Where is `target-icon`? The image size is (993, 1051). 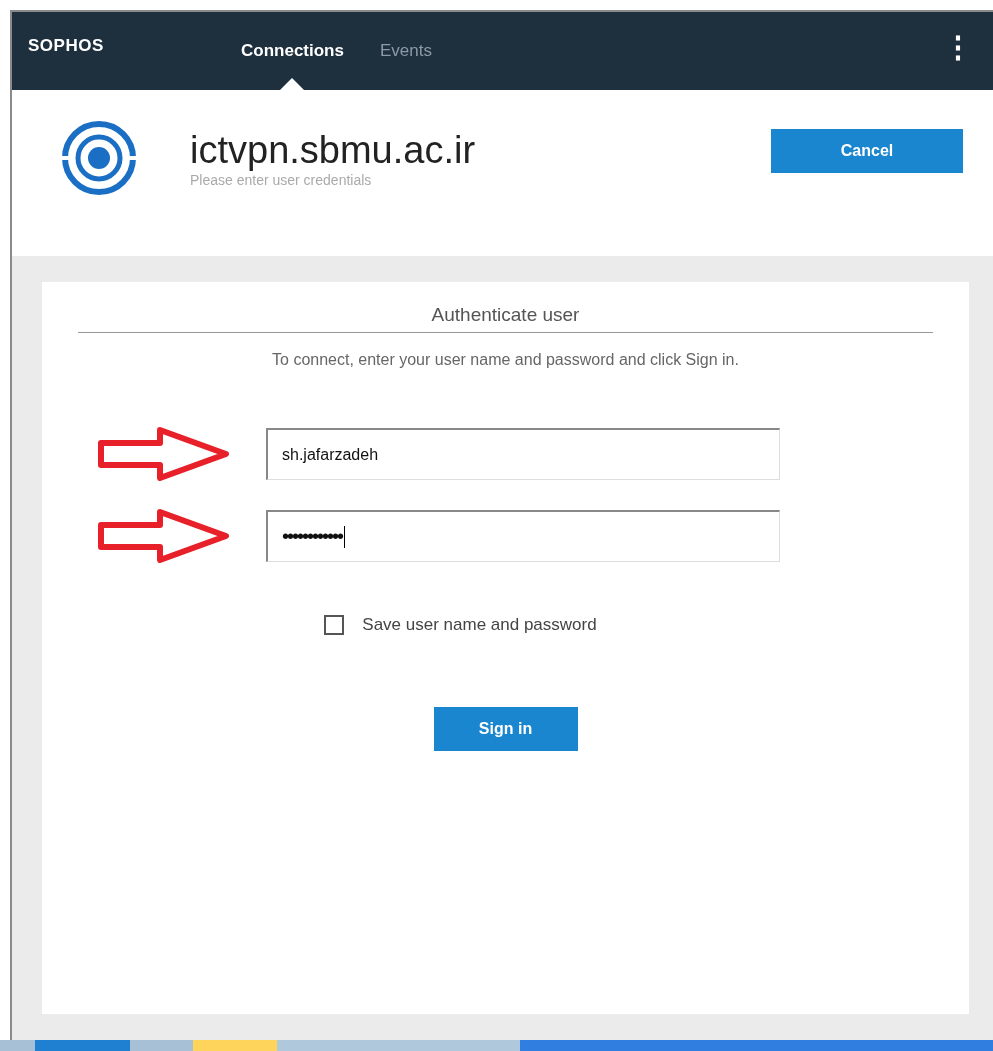 target-icon is located at coordinates (99, 158).